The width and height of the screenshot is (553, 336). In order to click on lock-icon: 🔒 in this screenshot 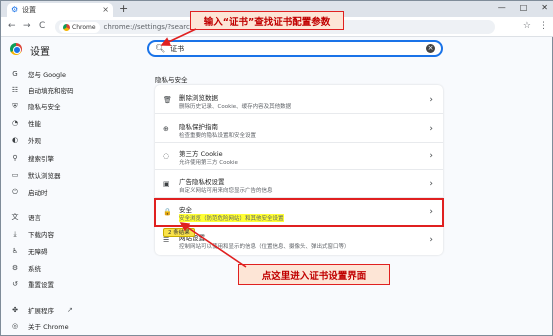, I will do `click(167, 212)`.